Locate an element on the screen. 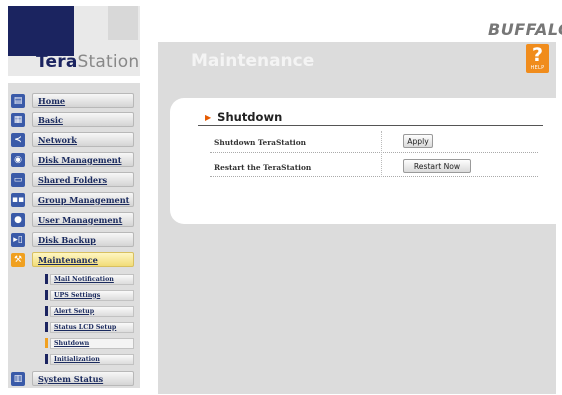  help-icon: ? is located at coordinates (537, 55).